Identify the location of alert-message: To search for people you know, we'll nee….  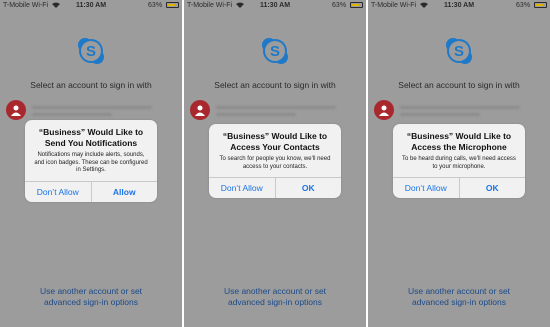
(275, 163).